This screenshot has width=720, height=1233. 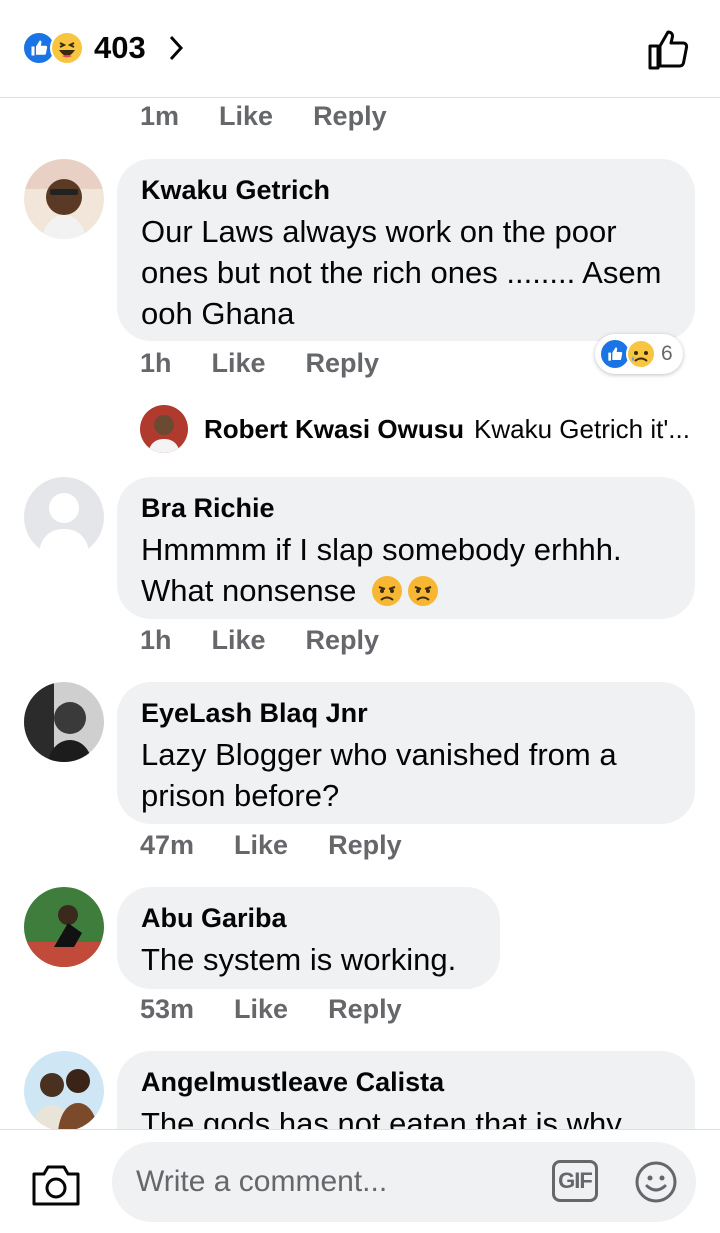 What do you see at coordinates (176, 48) in the screenshot?
I see `chevron-right-icon` at bounding box center [176, 48].